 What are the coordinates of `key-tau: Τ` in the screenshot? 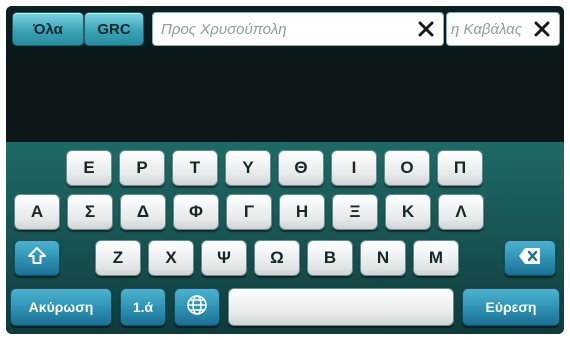 It's located at (195, 168).